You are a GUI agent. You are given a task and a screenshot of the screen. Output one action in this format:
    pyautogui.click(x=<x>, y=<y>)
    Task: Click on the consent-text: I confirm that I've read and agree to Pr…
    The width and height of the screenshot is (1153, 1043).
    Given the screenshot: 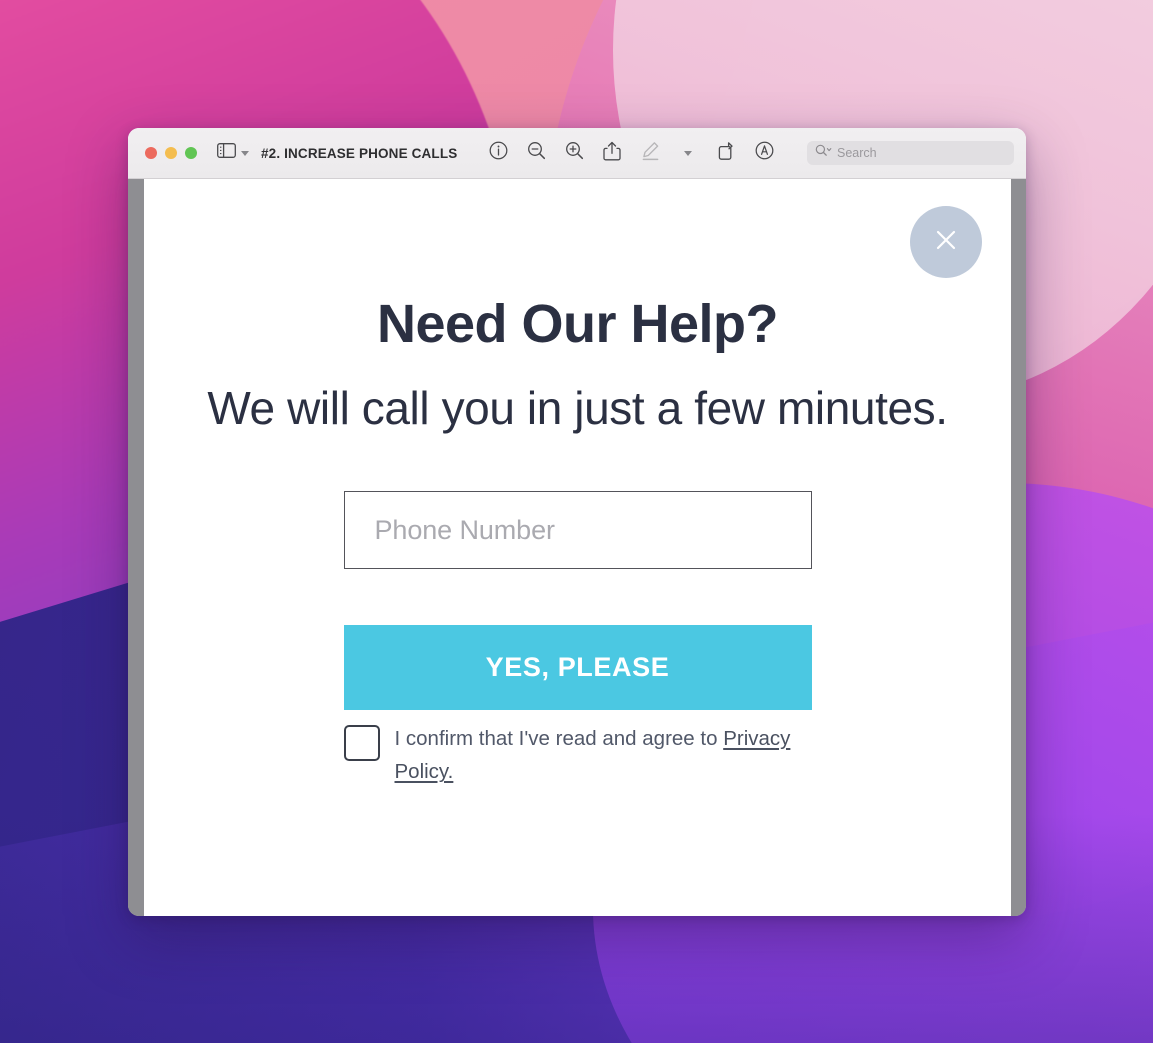 What is the action you would take?
    pyautogui.click(x=603, y=755)
    